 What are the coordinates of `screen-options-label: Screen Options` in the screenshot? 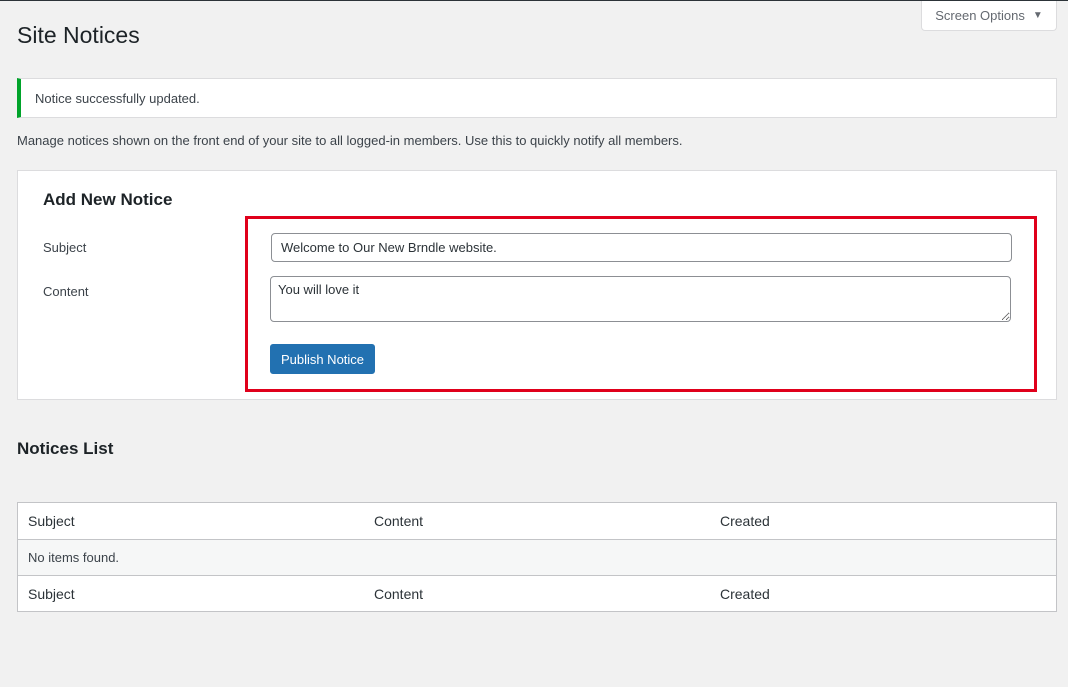 It's located at (980, 15).